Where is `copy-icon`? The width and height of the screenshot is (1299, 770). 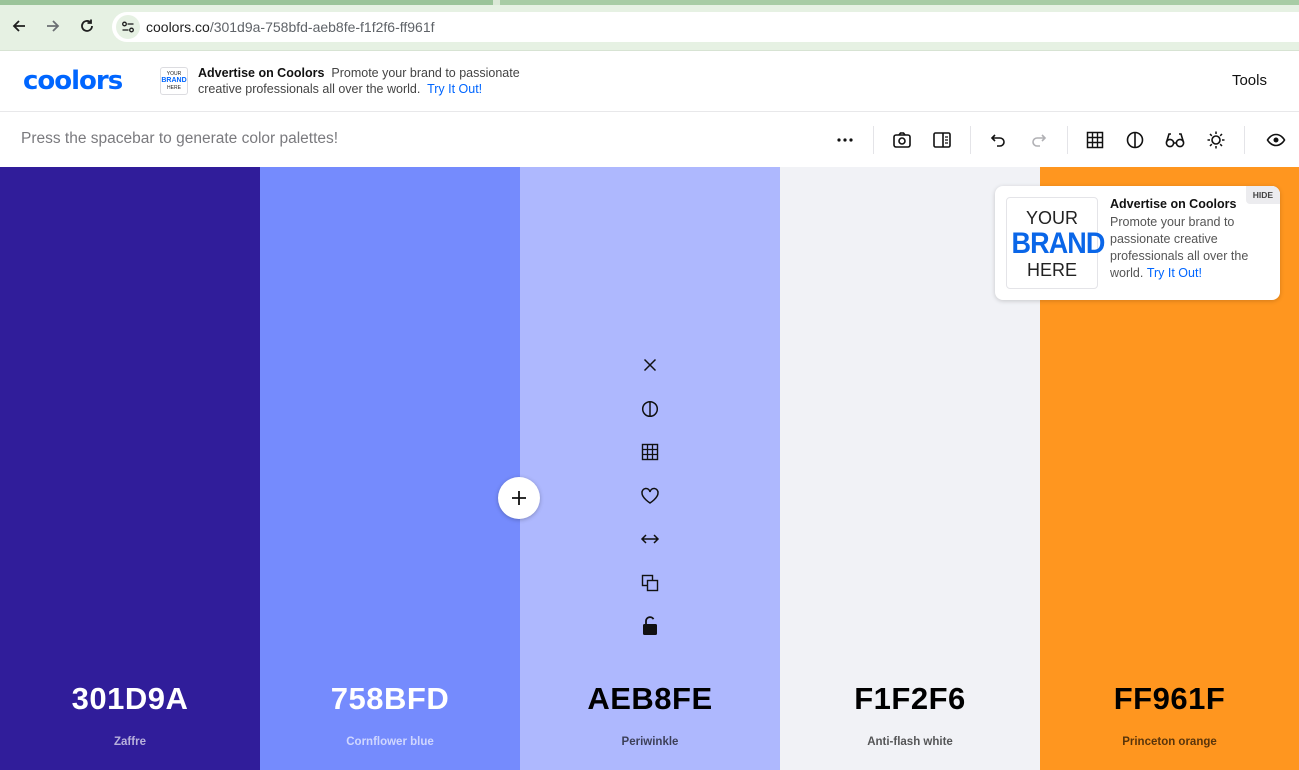
copy-icon is located at coordinates (650, 582).